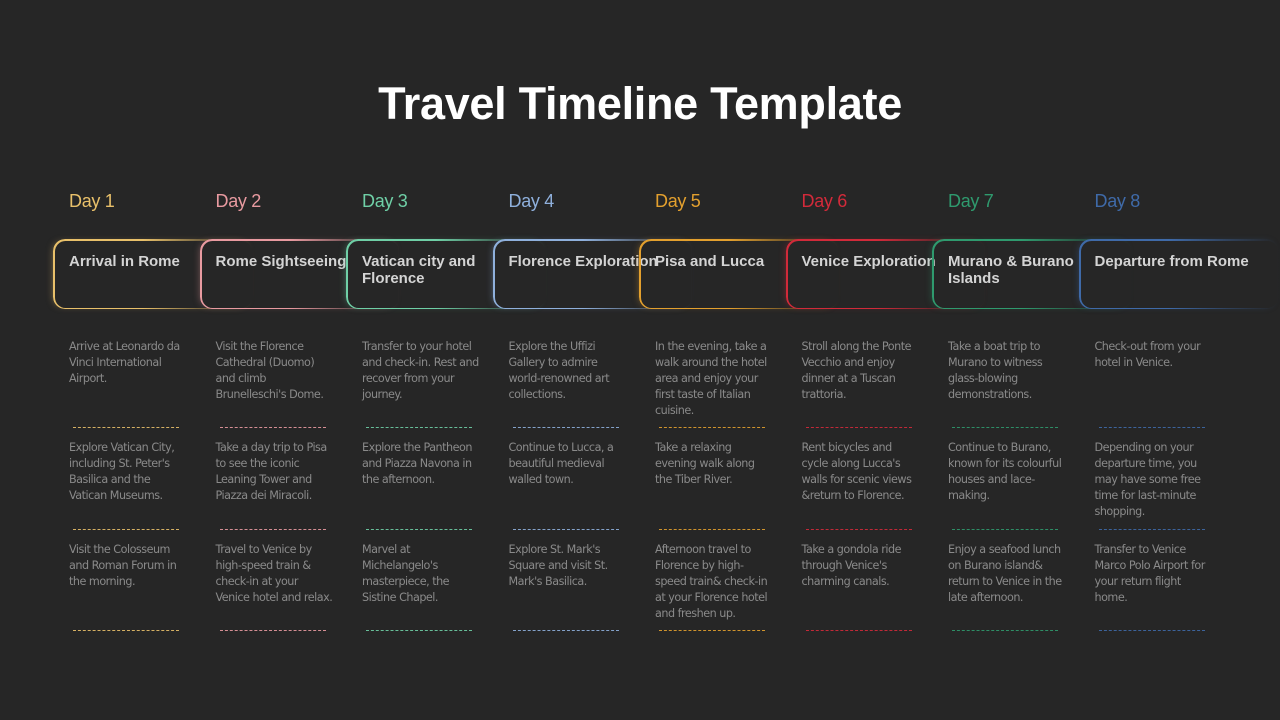 The height and width of the screenshot is (720, 1280). What do you see at coordinates (385, 201) in the screenshot?
I see `day-label: Day 3` at bounding box center [385, 201].